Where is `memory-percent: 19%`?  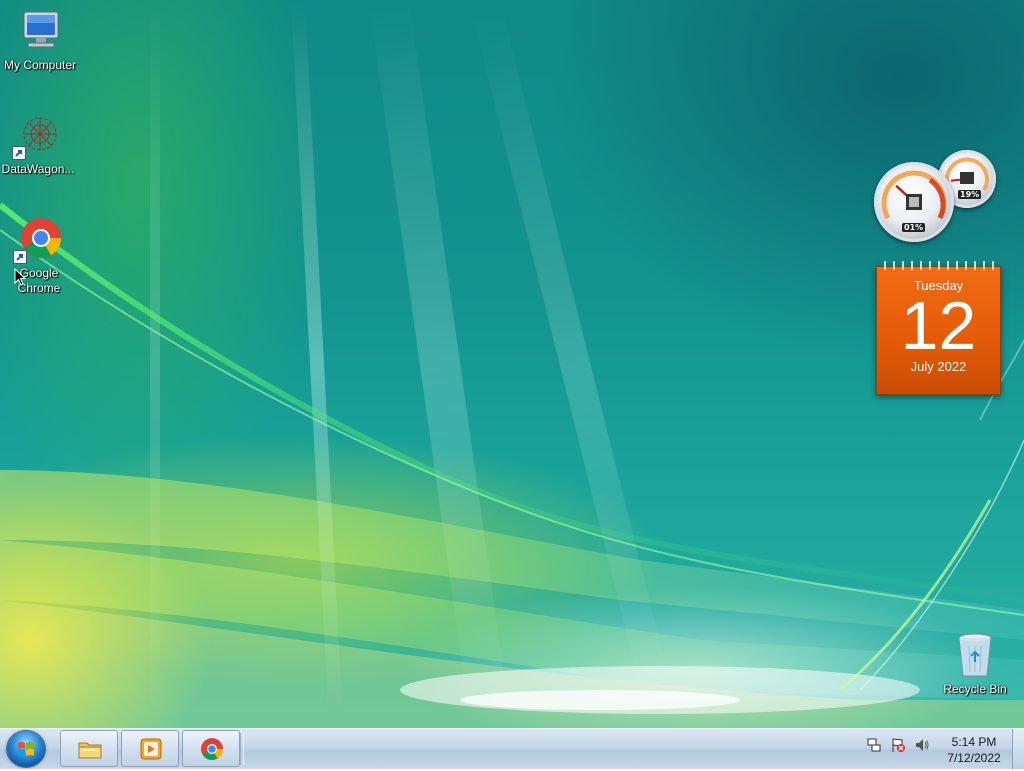 memory-percent: 19% is located at coordinates (970, 194).